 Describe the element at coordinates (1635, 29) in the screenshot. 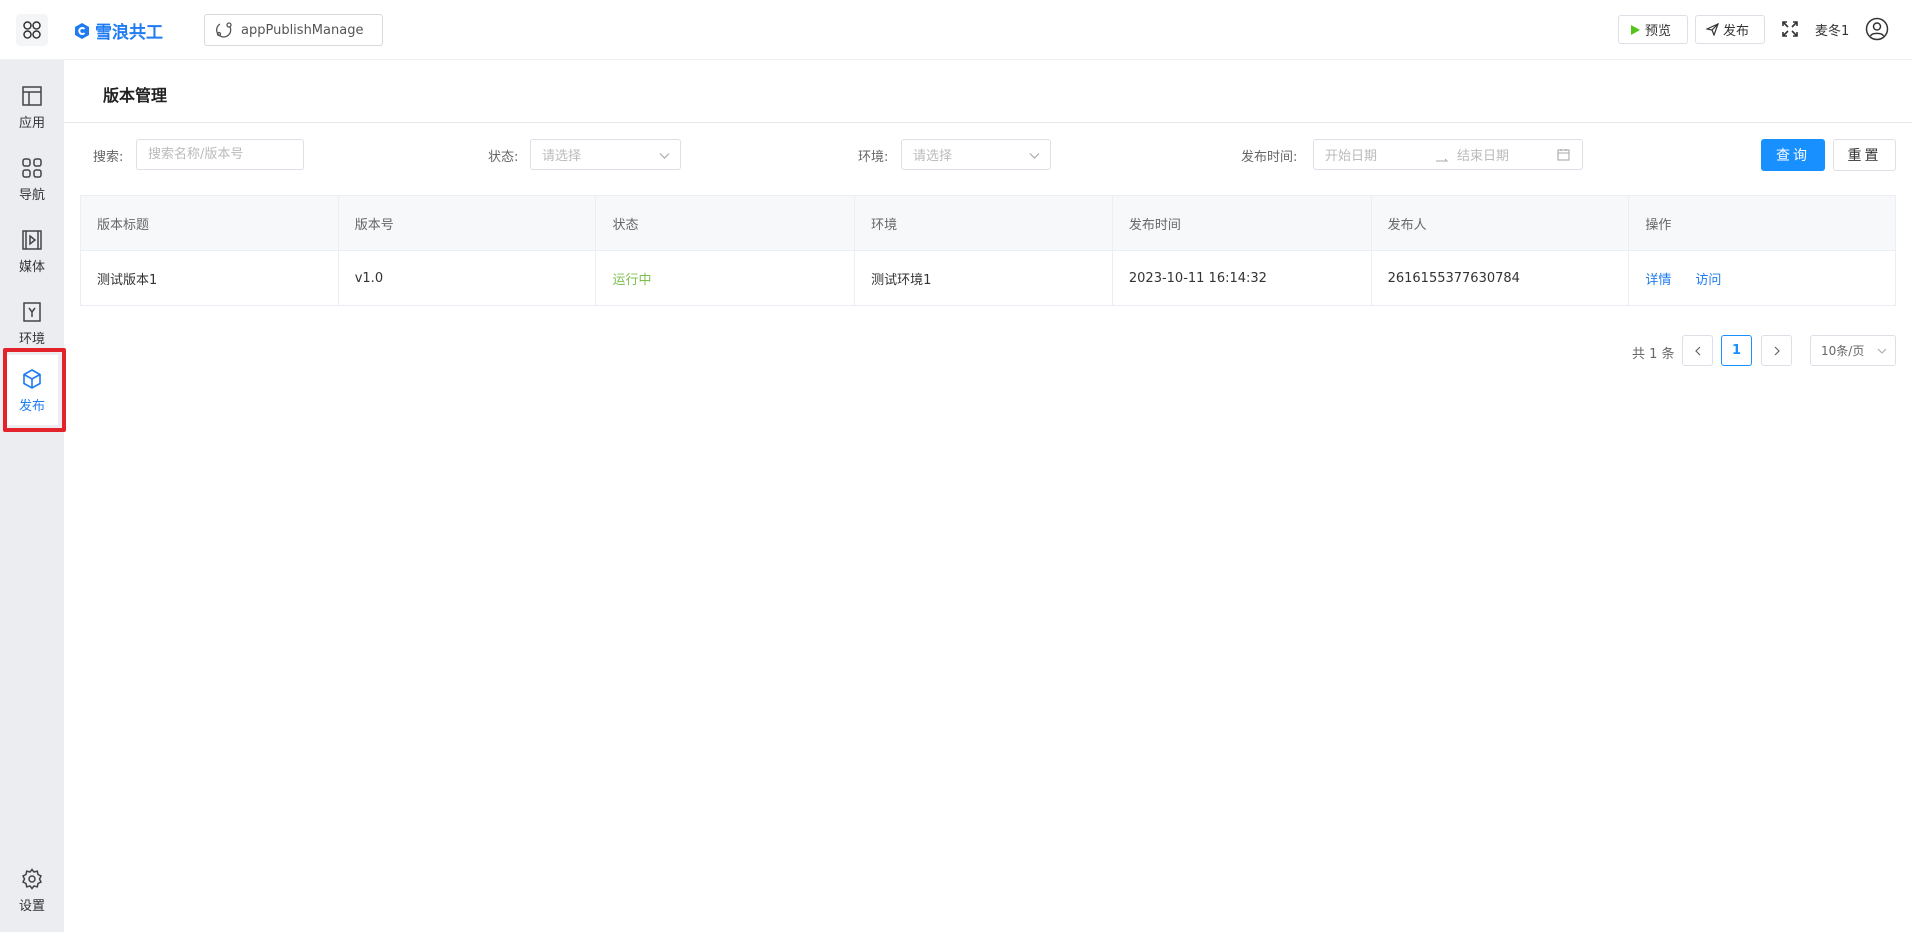

I see `play-icon` at that location.